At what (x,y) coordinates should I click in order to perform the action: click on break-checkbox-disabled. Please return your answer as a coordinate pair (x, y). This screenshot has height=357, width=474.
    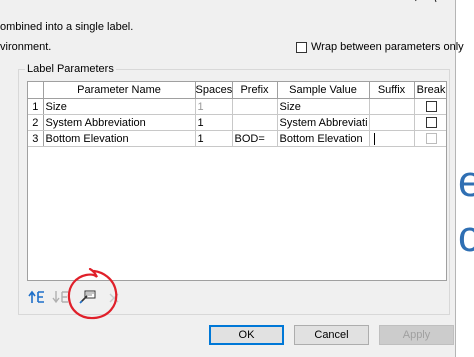
    Looking at the image, I should click on (431, 139).